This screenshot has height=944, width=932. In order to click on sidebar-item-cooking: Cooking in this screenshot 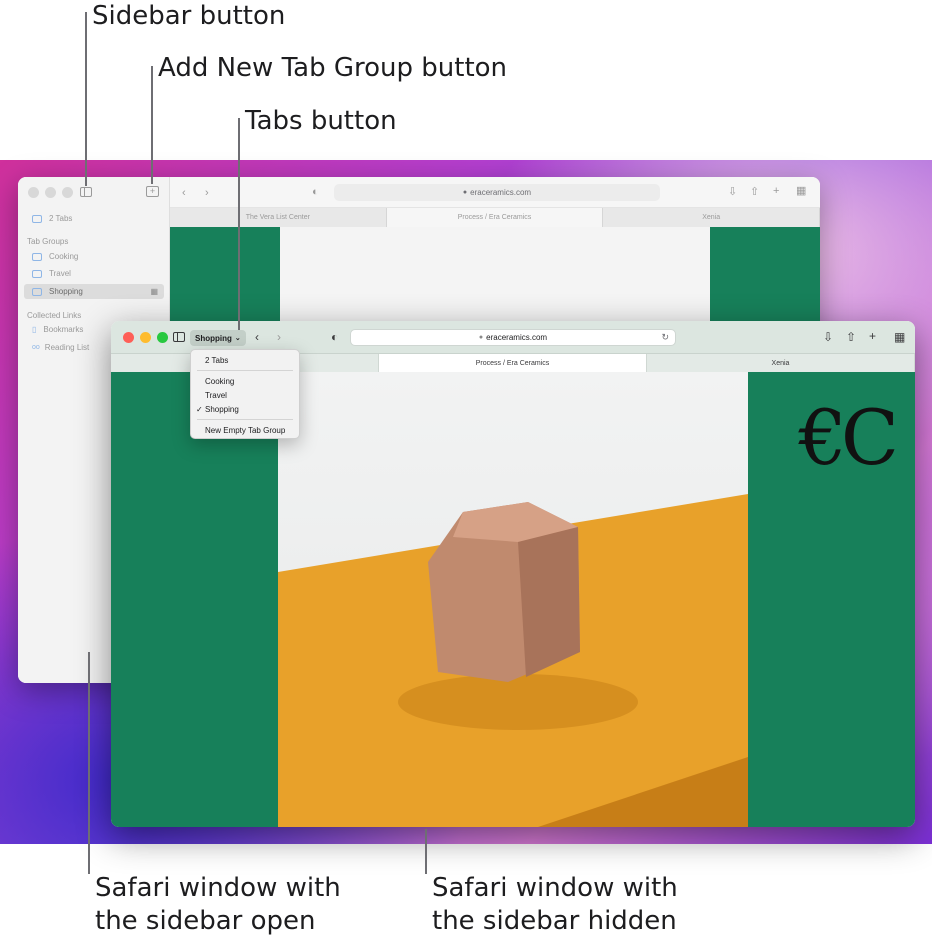, I will do `click(94, 256)`.